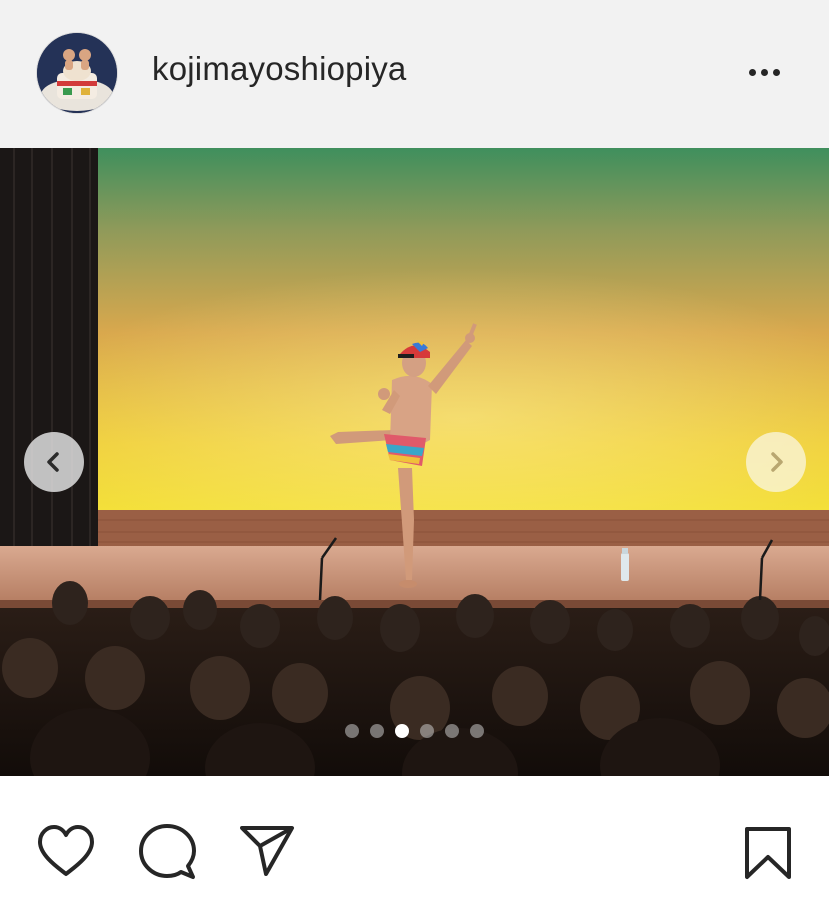  I want to click on post-actions, so click(414, 837).